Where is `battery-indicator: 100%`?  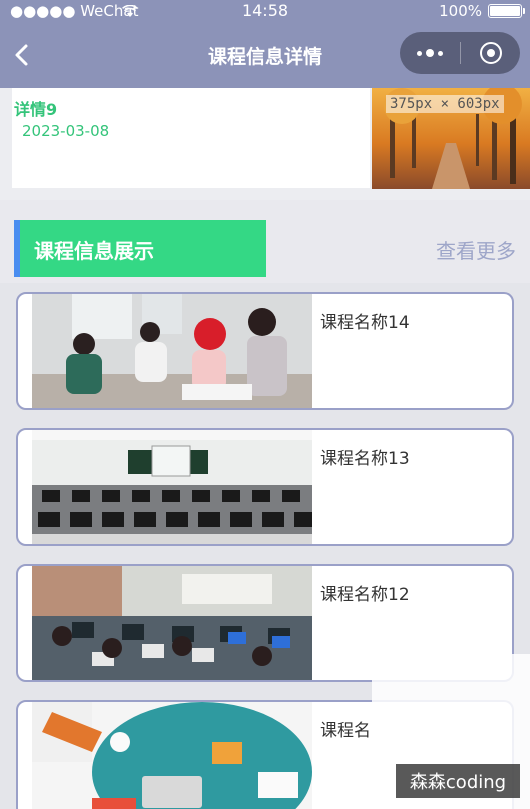 battery-indicator: 100% is located at coordinates (482, 11).